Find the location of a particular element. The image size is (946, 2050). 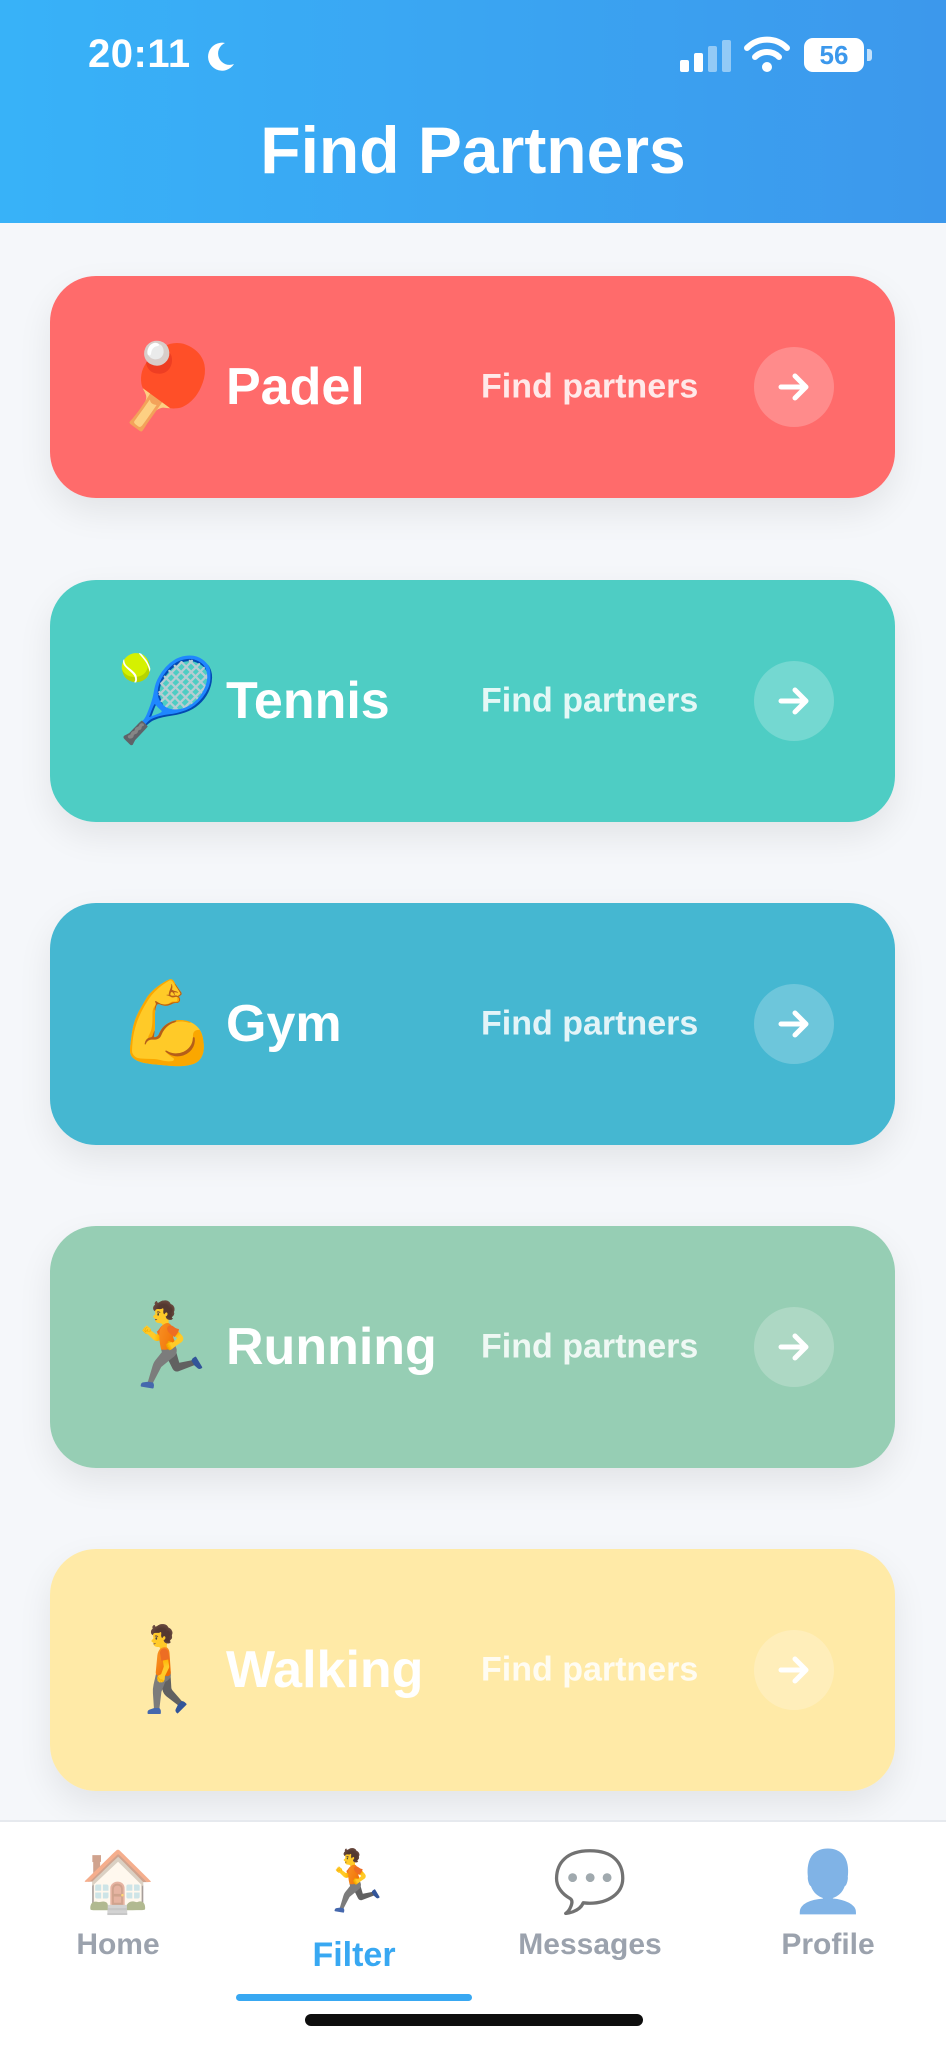

sport-card-running: 🏃 Running Find partners is located at coordinates (472, 1347).